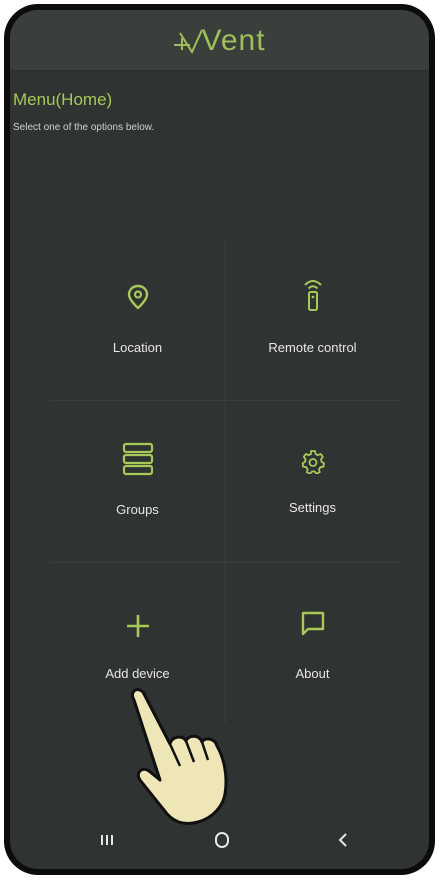  Describe the element at coordinates (107, 840) in the screenshot. I see `recent-apps-icon` at that location.